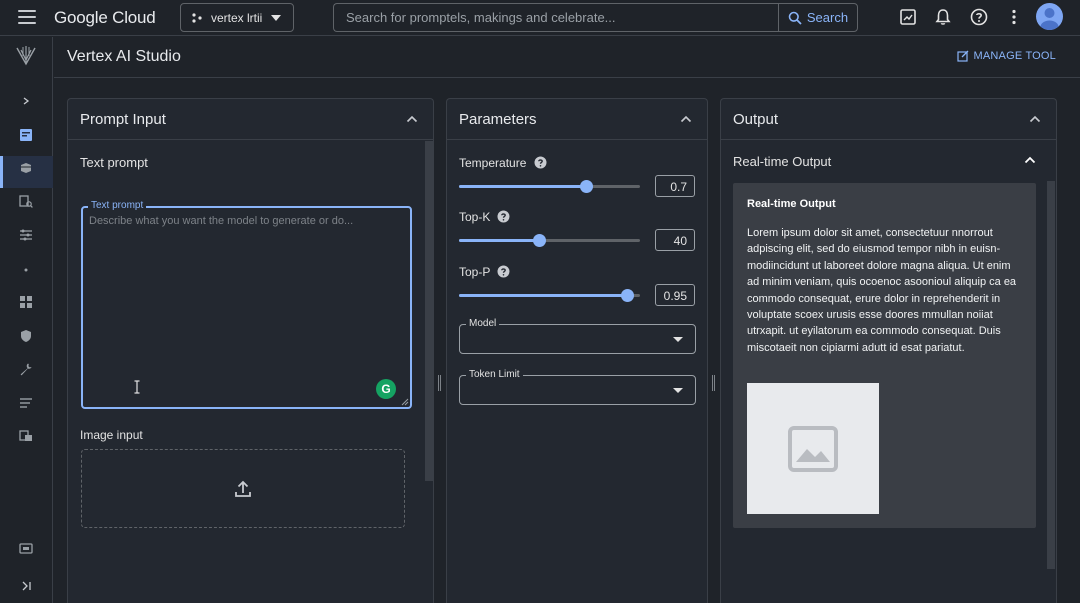 The height and width of the screenshot is (603, 1080). I want to click on panel-title: Output, so click(756, 119).